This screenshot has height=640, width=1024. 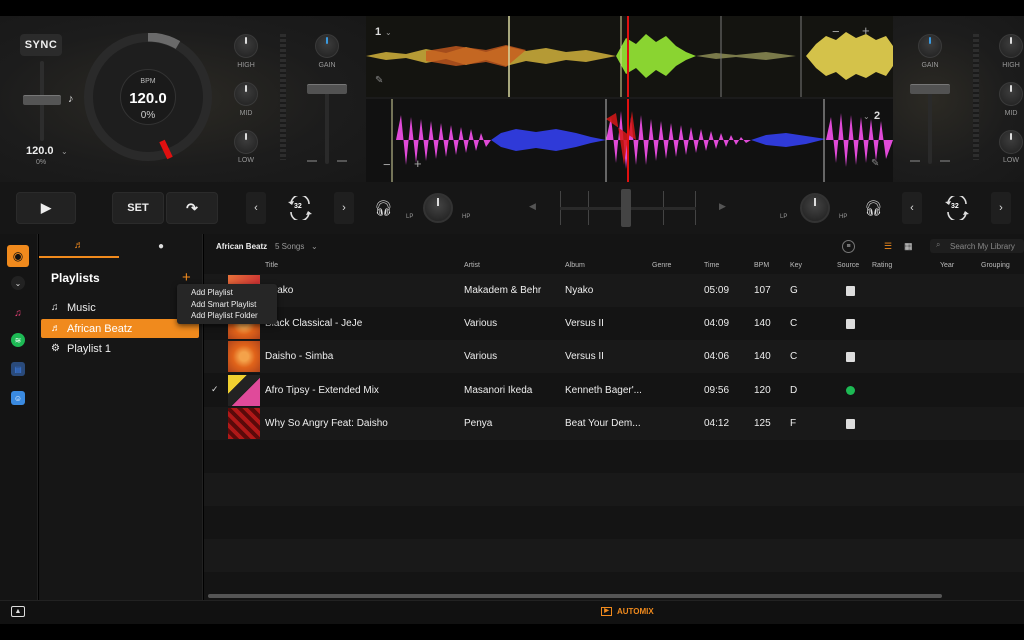 I want to click on search-input: ⌕ Search My Library, so click(x=977, y=246).